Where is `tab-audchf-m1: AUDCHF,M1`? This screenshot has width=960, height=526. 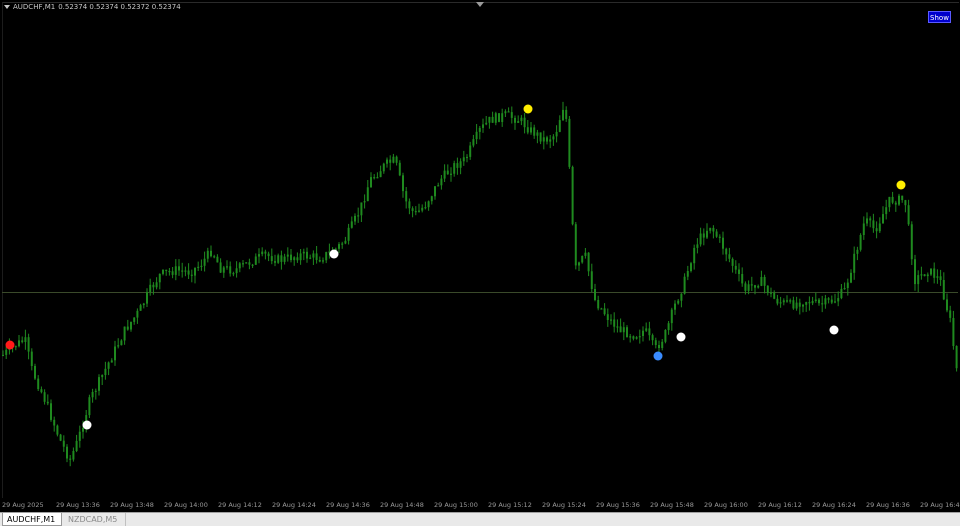 tab-audchf-m1: AUDCHF,M1 is located at coordinates (32, 519).